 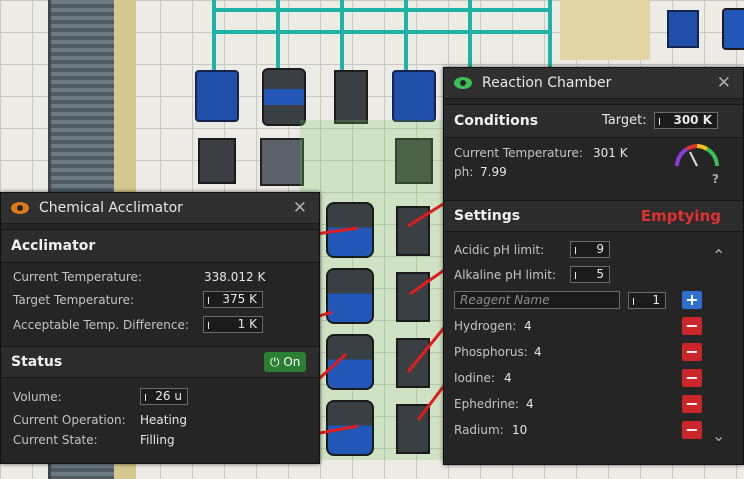 I want to click on ph-label: ph:, so click(x=464, y=172).